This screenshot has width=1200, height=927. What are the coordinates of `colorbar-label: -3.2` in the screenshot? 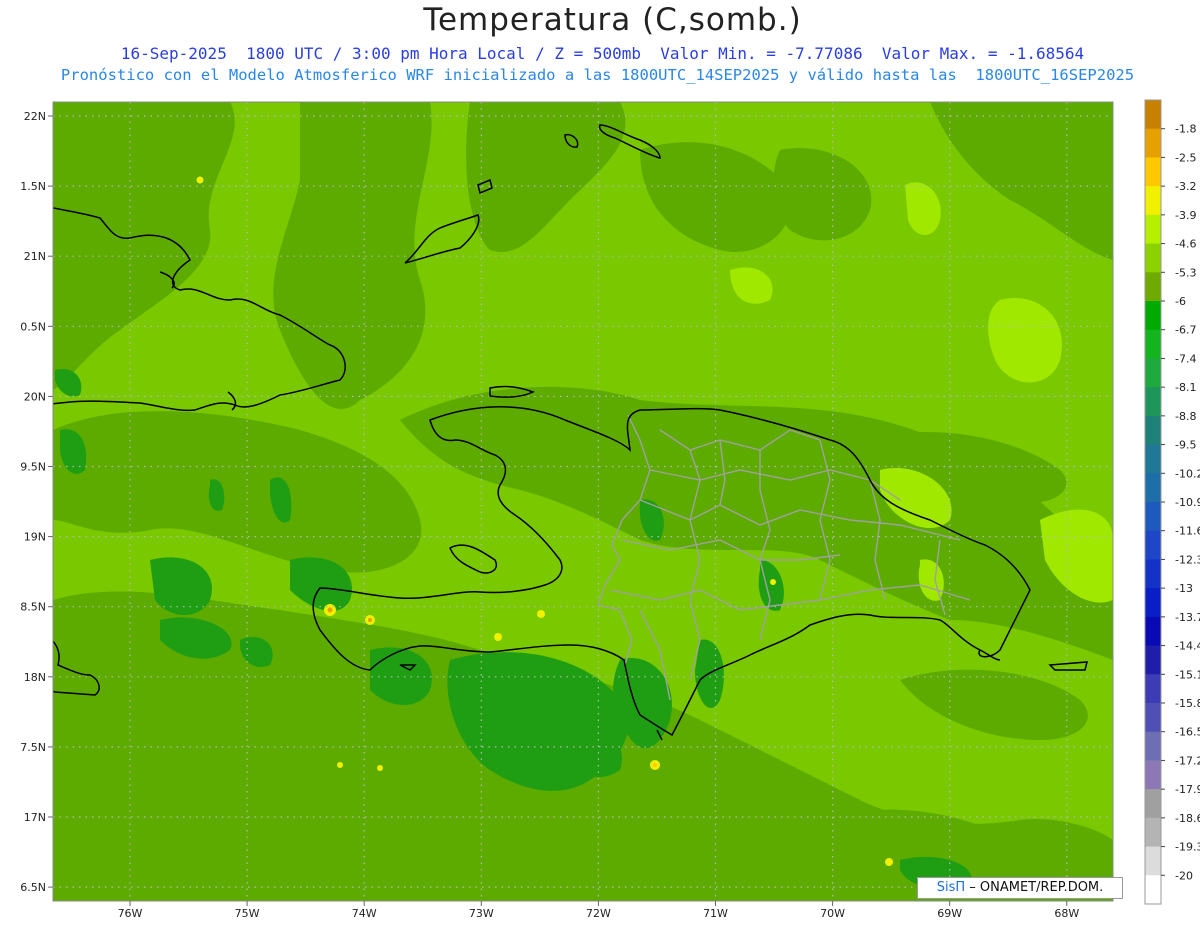 It's located at (1185, 186).